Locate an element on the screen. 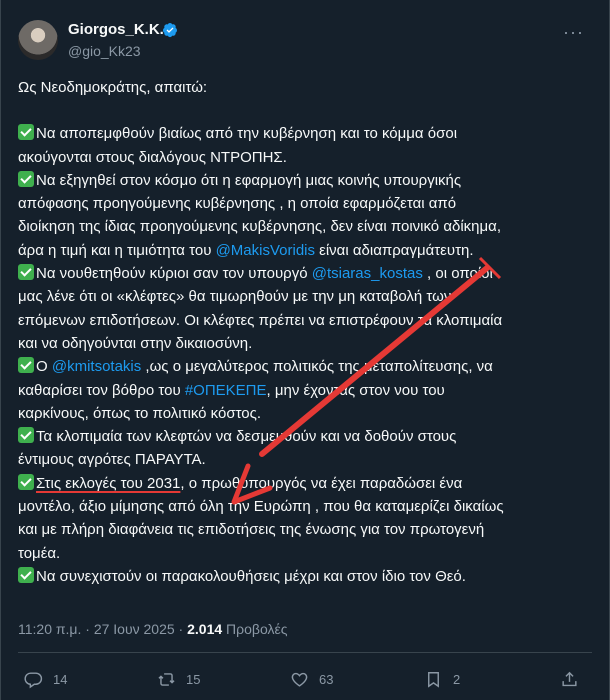 The width and height of the screenshot is (610, 700). divider is located at coordinates (305, 652).